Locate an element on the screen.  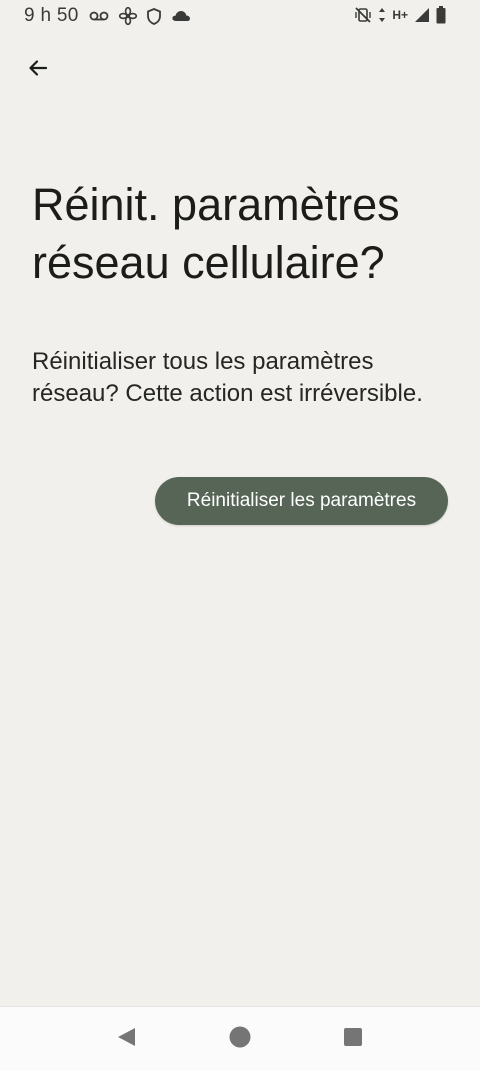
back-button is located at coordinates (38, 70).